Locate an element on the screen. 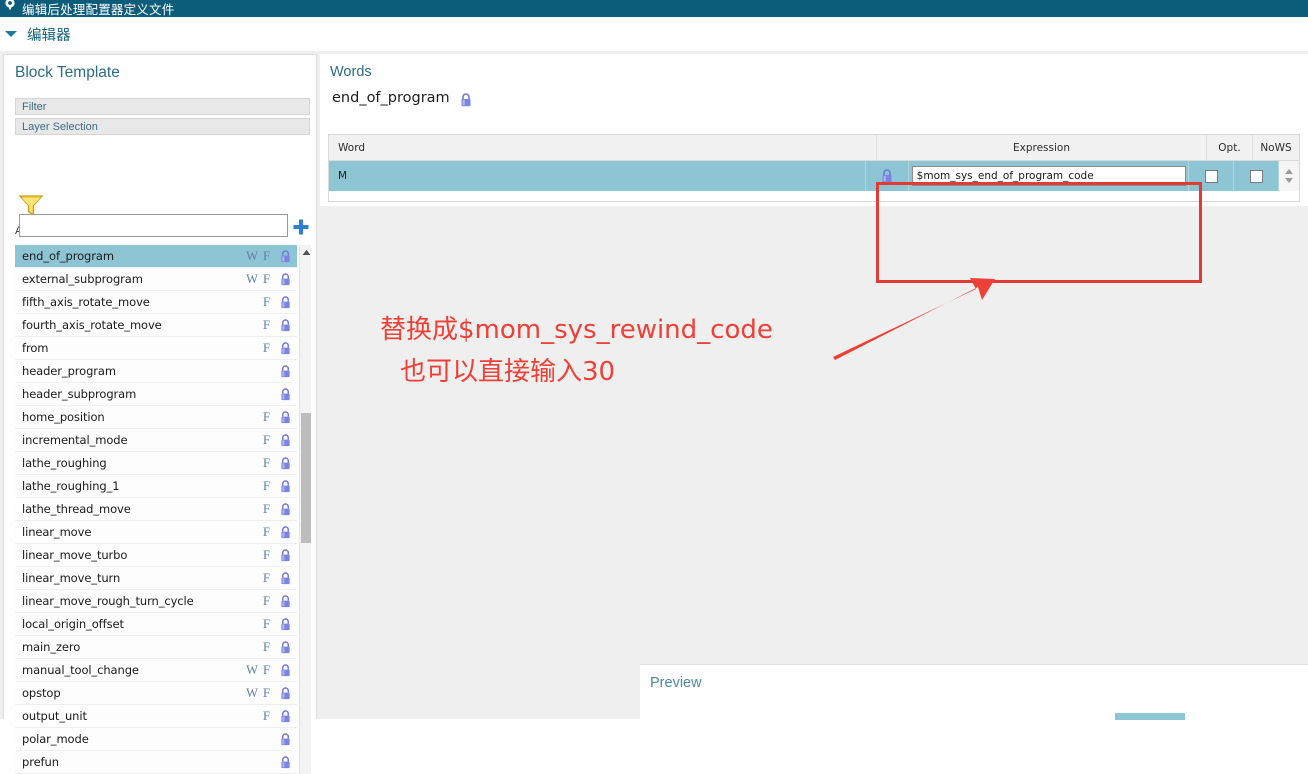 This screenshot has width=1308, height=774. list-scrollbar is located at coordinates (305, 509).